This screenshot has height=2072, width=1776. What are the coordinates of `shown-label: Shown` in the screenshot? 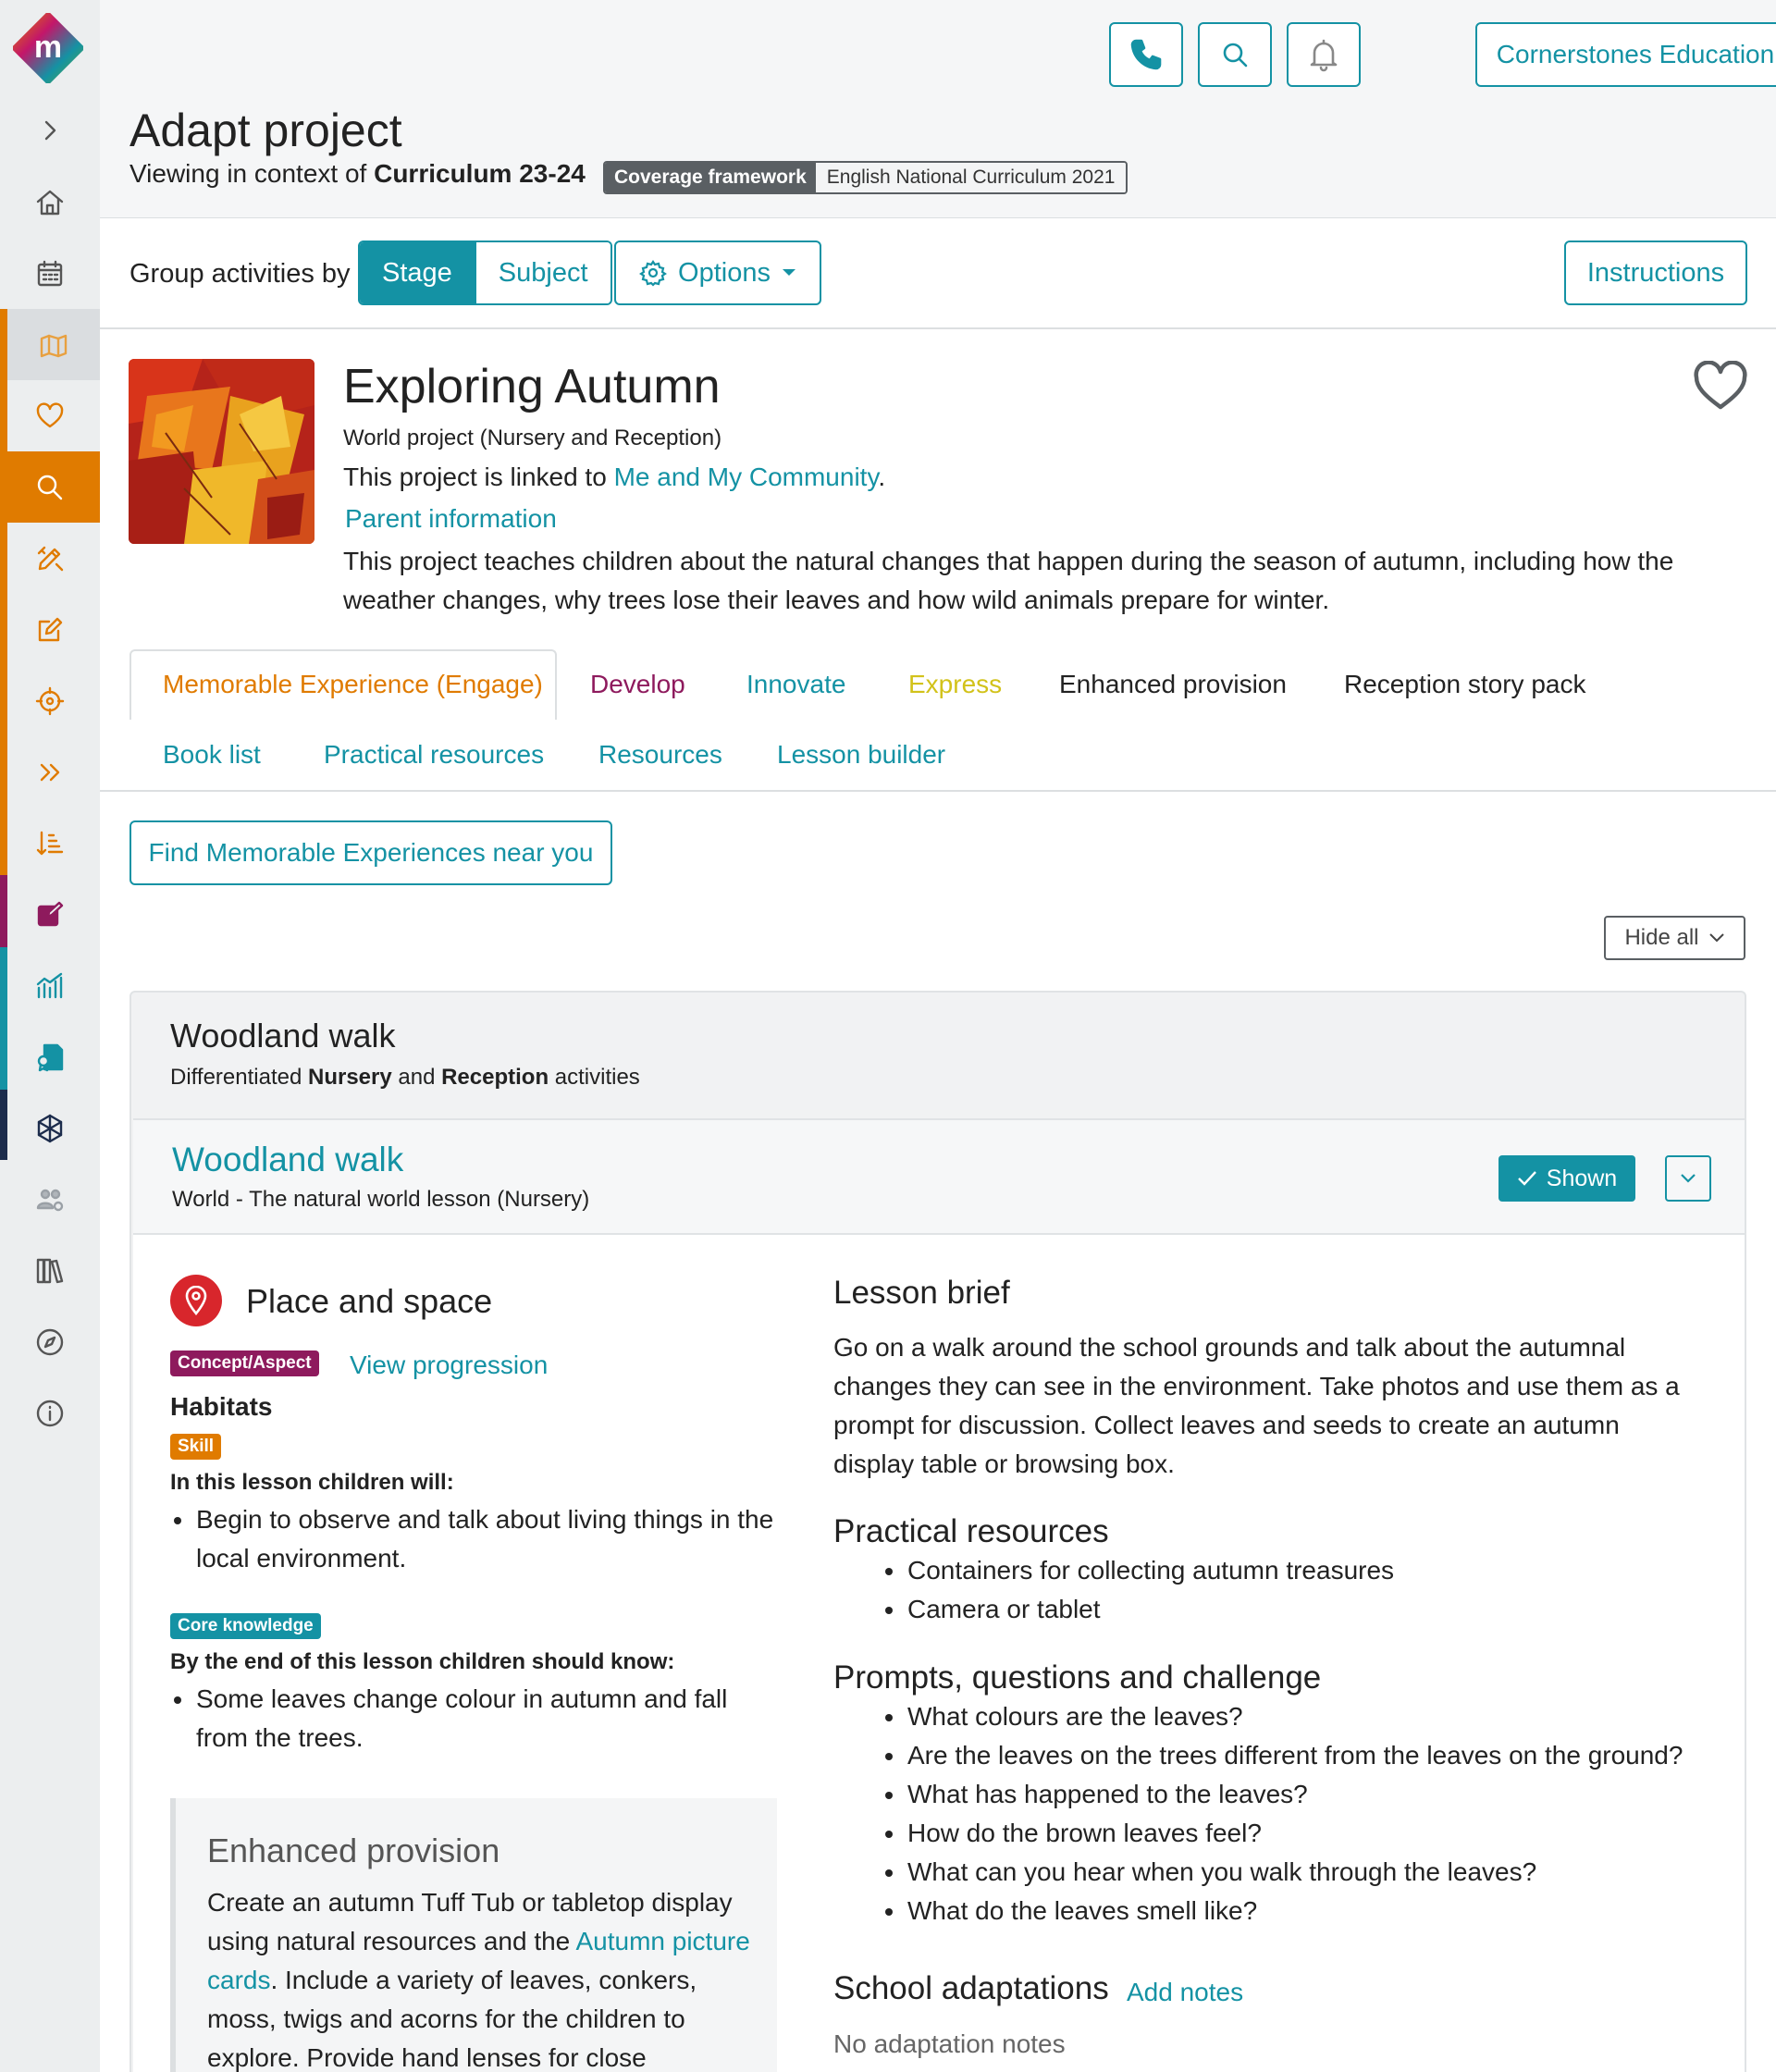 It's located at (1582, 1178).